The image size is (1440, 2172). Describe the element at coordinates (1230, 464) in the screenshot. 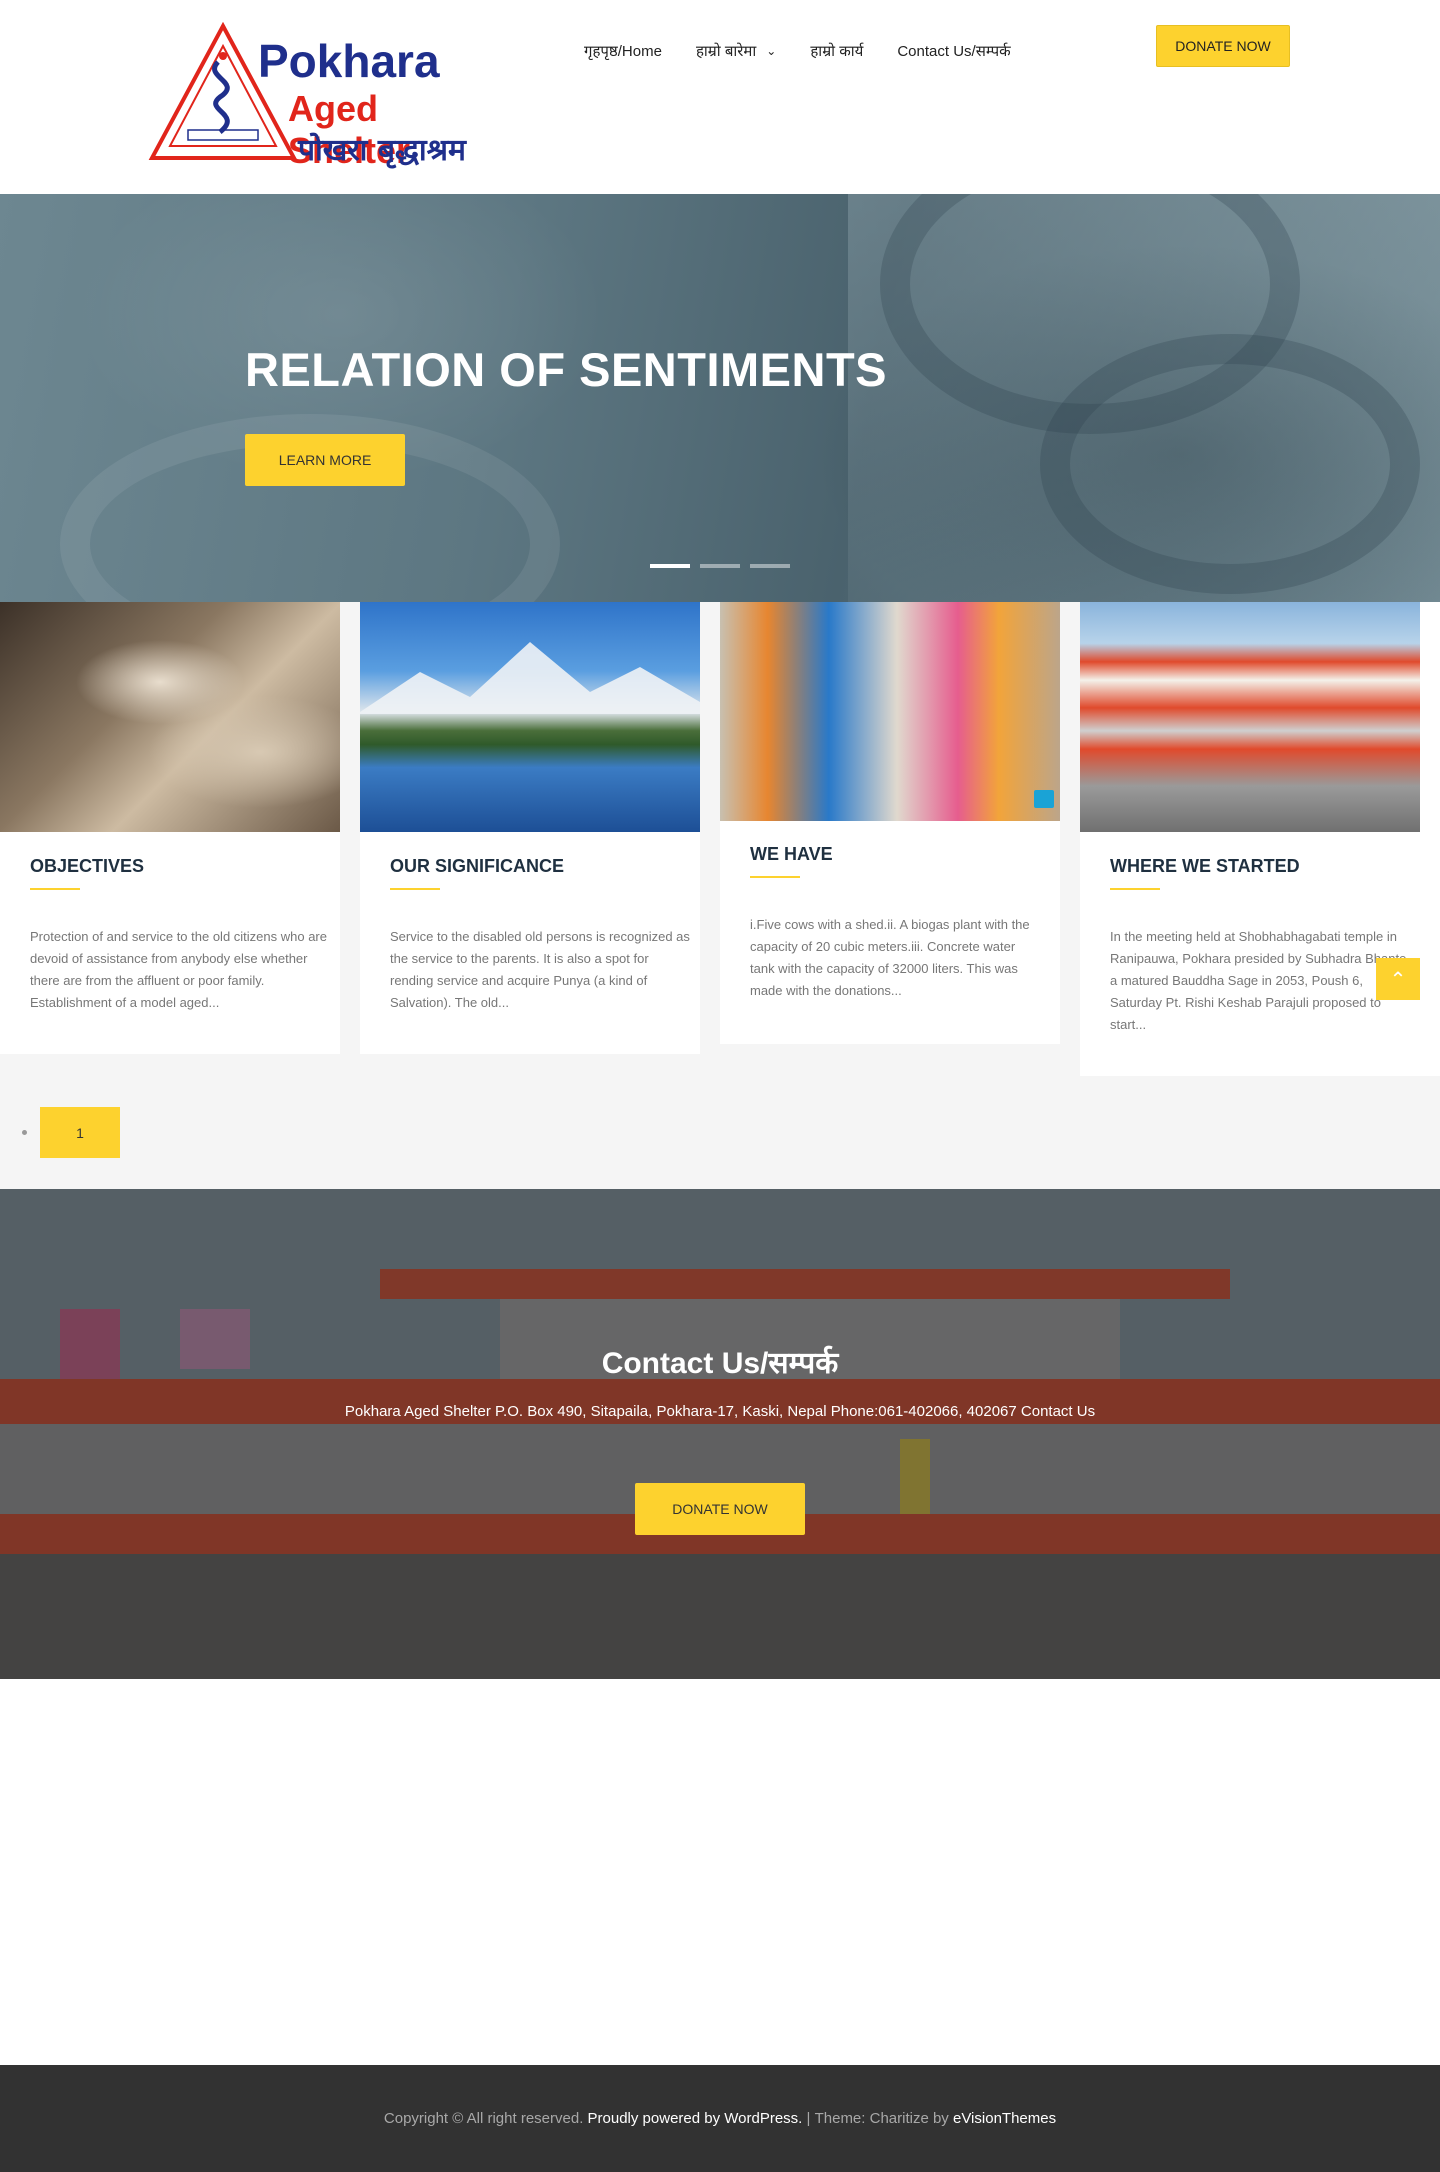

I see `hero-texture` at that location.